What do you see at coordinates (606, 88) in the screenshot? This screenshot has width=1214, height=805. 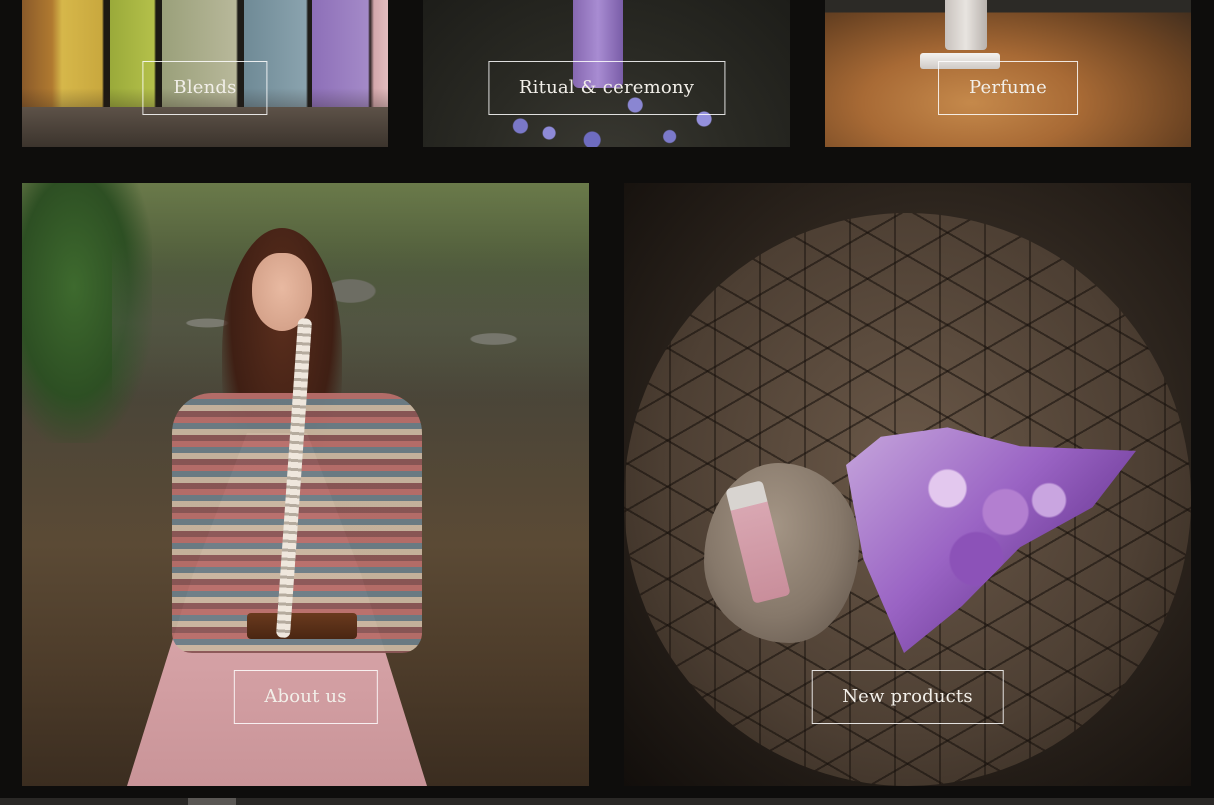 I see `ritual-ceremony-button: Ritual & ceremony` at bounding box center [606, 88].